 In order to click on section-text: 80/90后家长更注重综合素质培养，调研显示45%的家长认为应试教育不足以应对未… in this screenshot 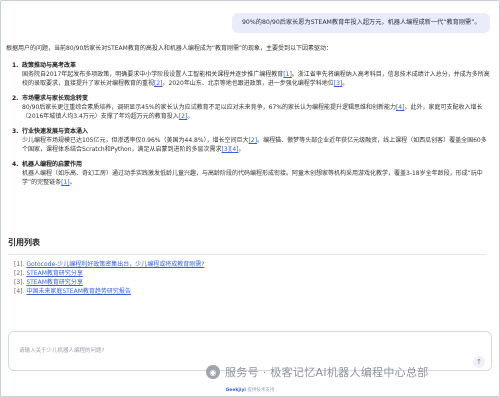, I will do `click(209, 107)`.